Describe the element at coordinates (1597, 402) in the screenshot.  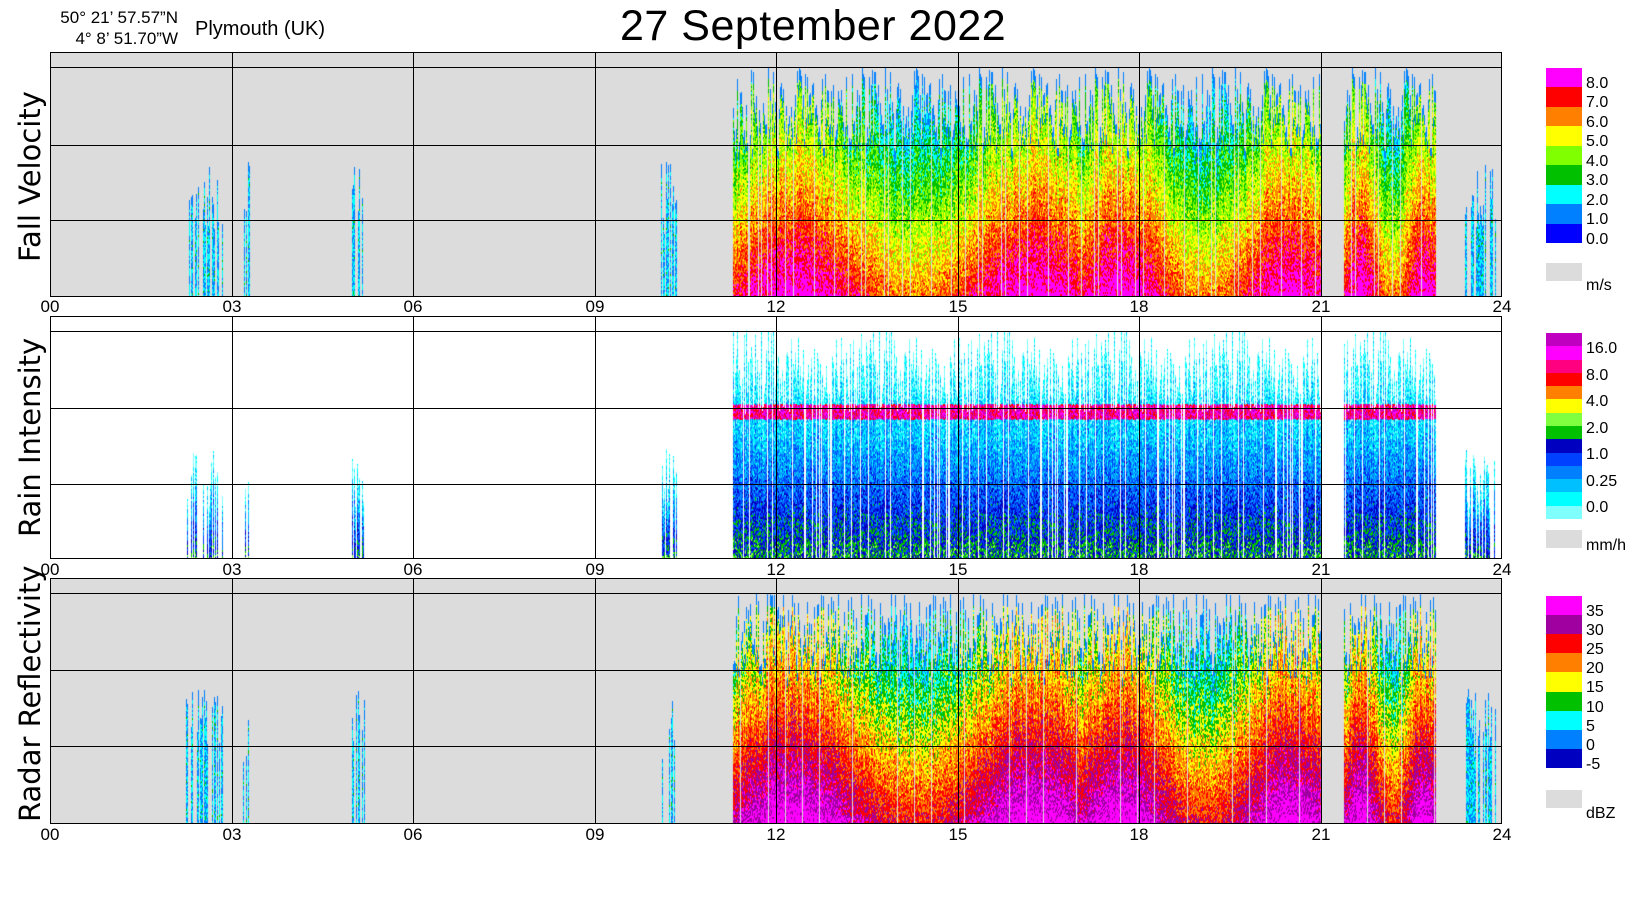
I see `colorbar-label: 4.0` at that location.